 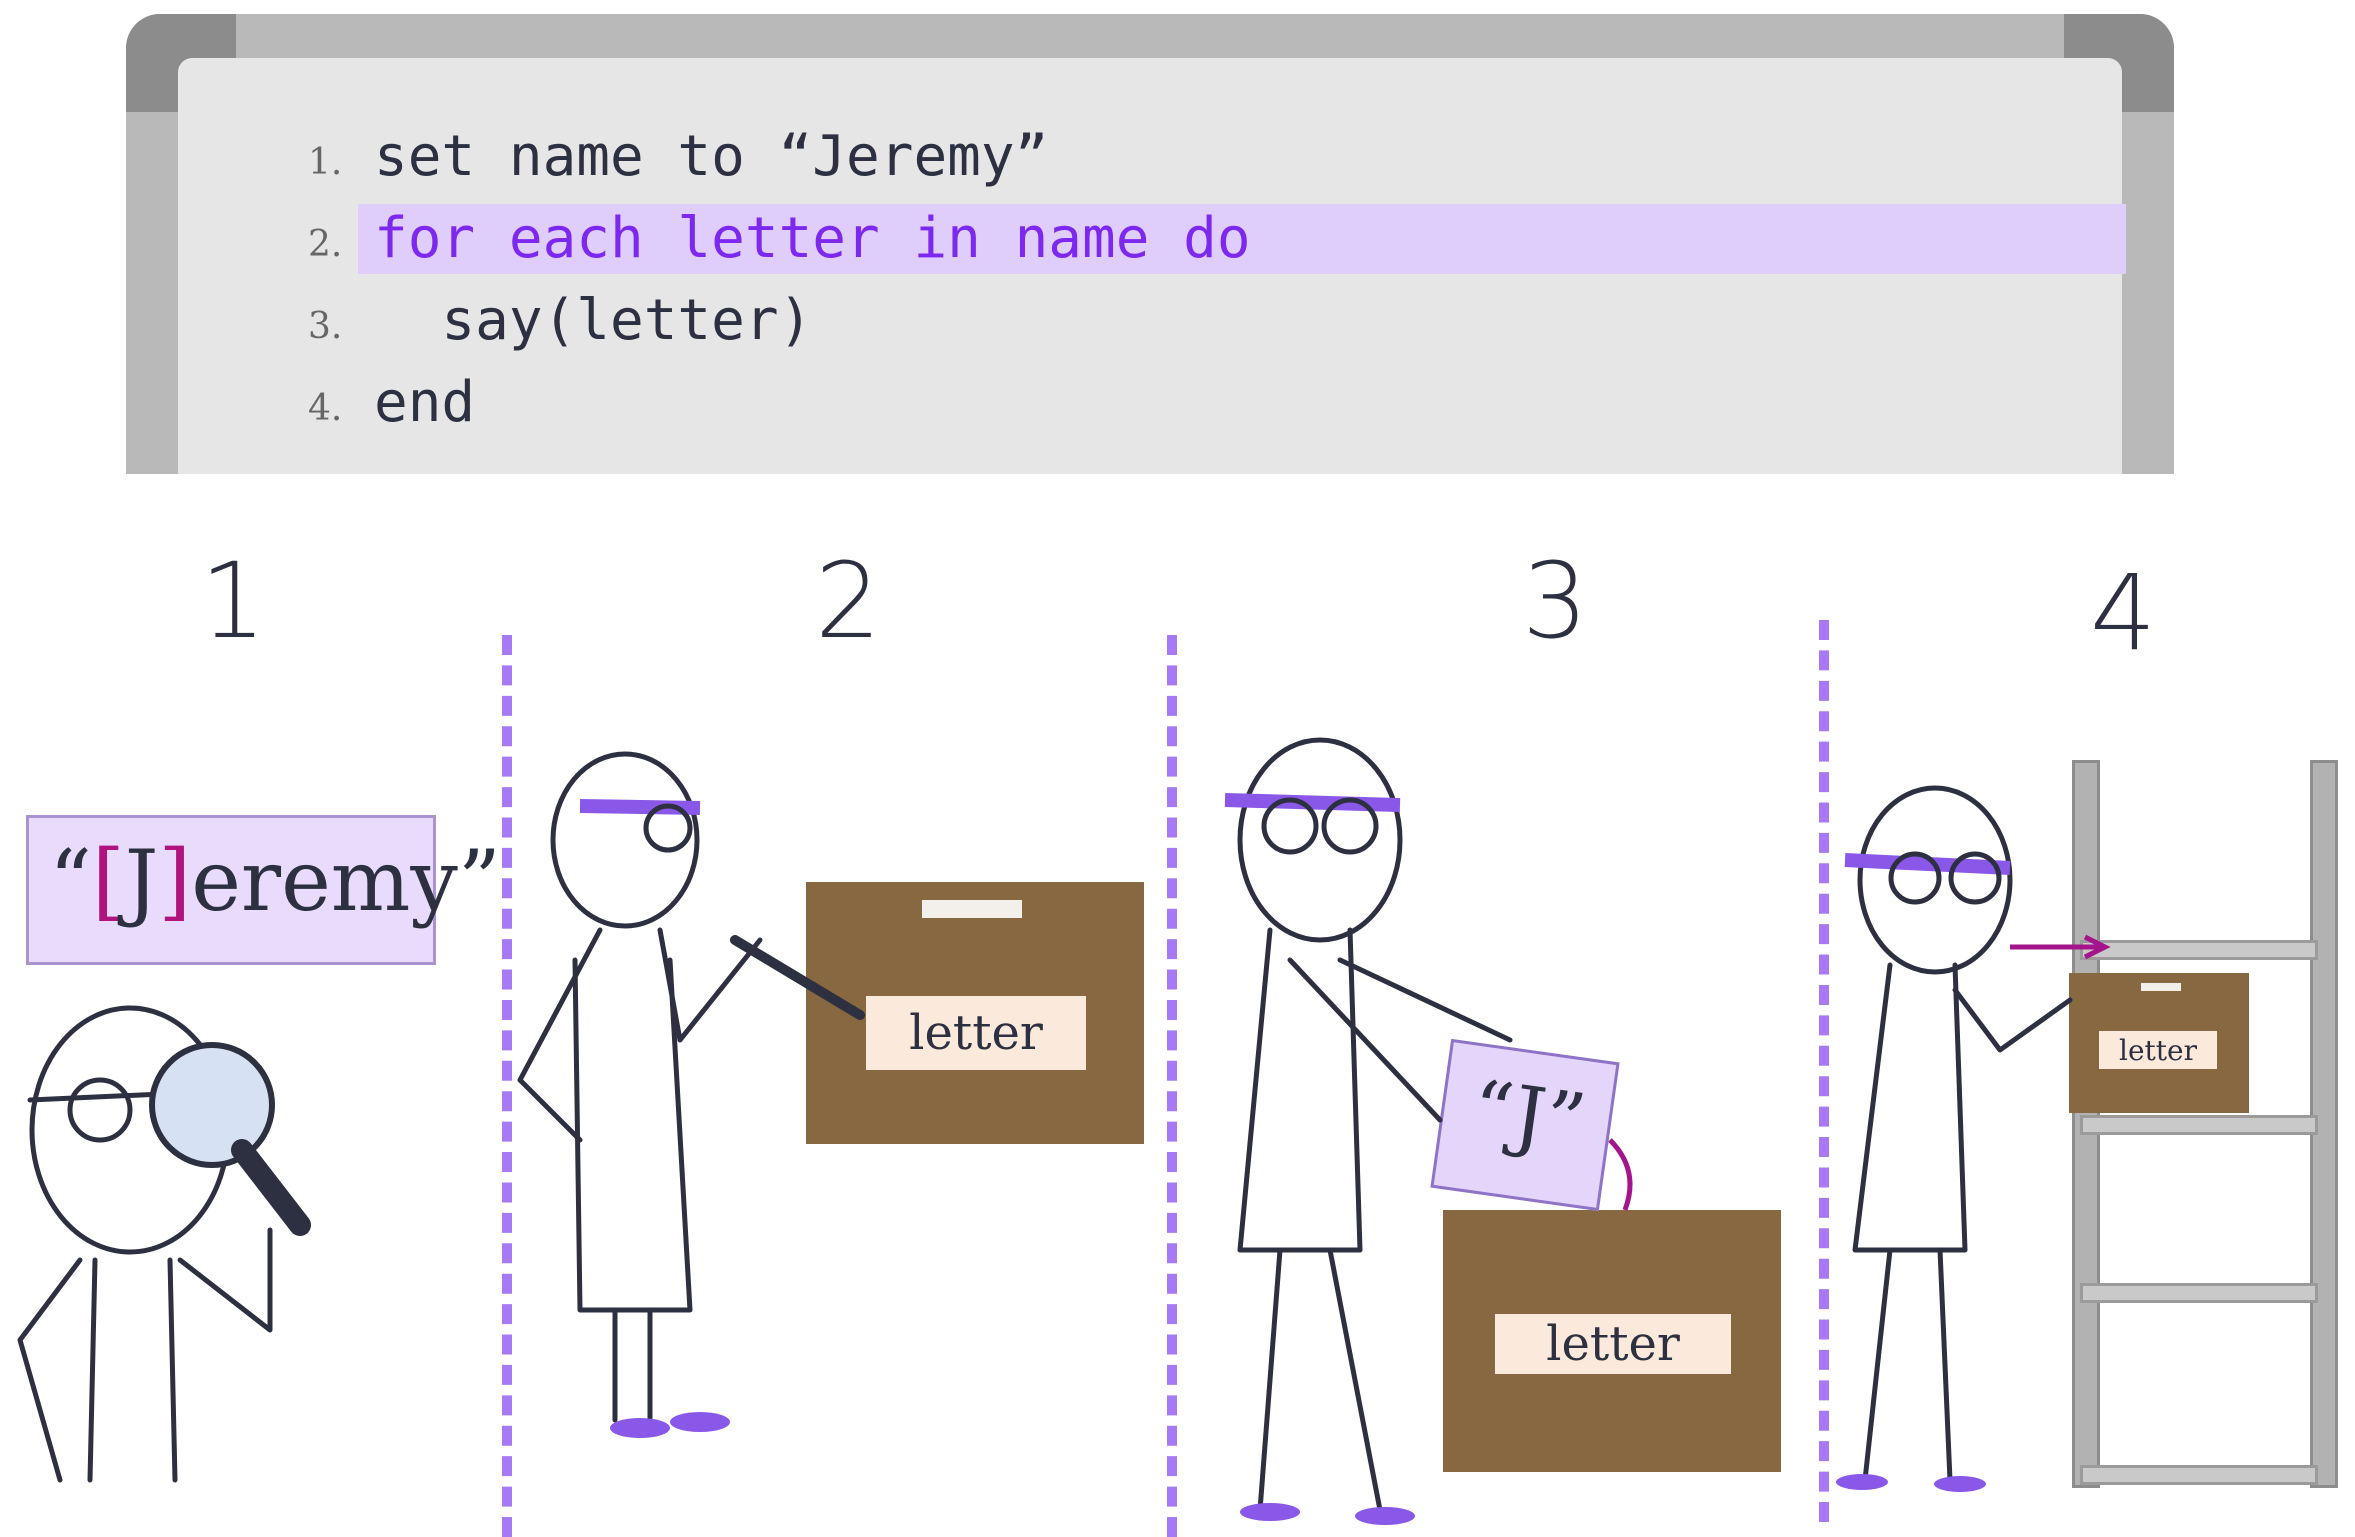 What do you see at coordinates (1428, 1131) in the screenshot?
I see `scientist-dropping-note` at bounding box center [1428, 1131].